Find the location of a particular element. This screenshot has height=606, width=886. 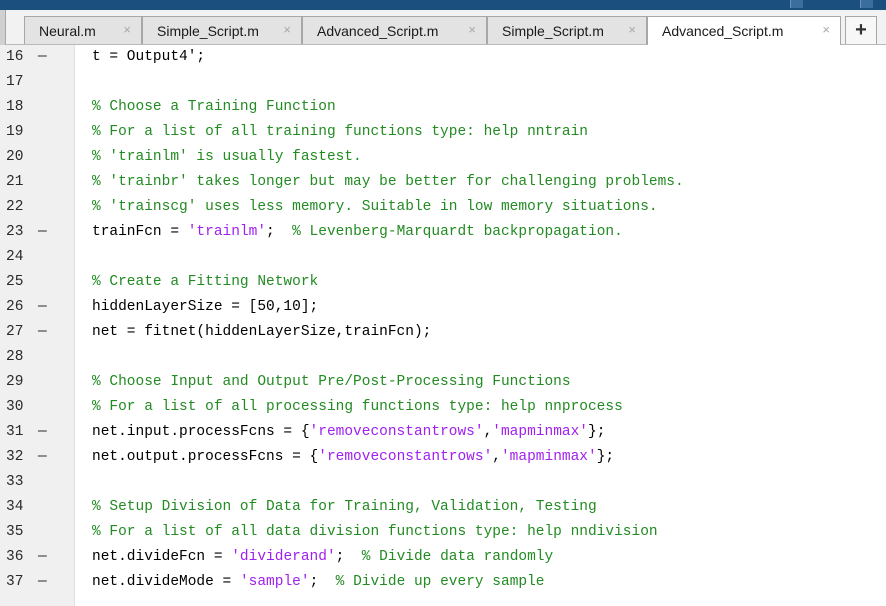

code-comment: % Divide up every sample is located at coordinates (440, 582).